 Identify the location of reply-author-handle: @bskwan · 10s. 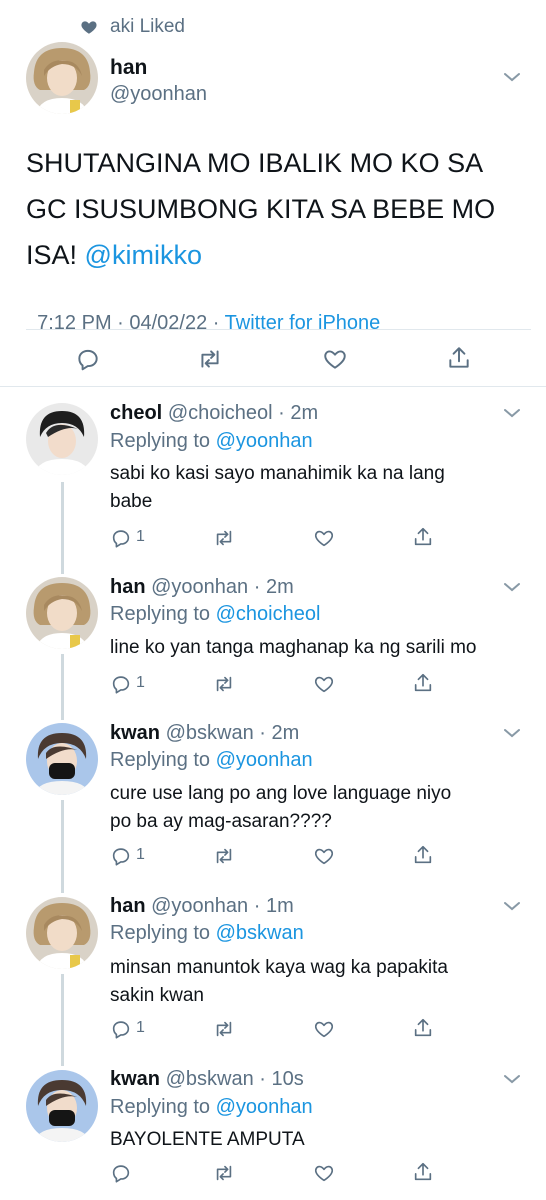
(235, 1079).